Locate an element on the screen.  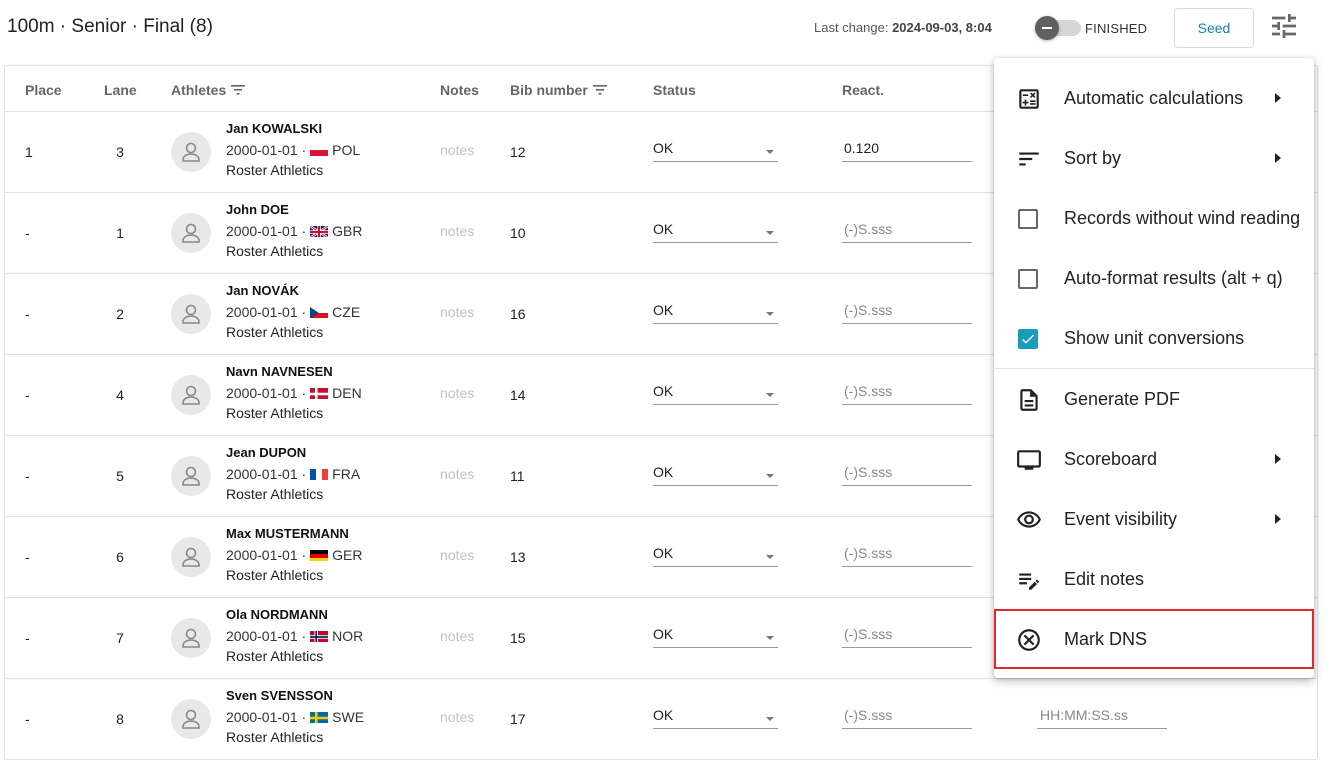
lane-cell: 6 is located at coordinates (120, 557).